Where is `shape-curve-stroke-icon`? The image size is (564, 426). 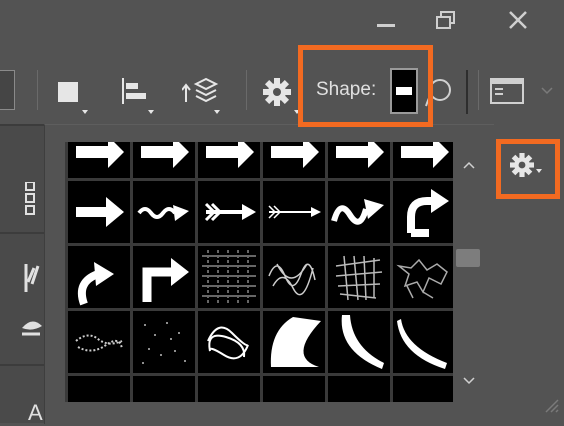
shape-curve-stroke-icon is located at coordinates (422, 344).